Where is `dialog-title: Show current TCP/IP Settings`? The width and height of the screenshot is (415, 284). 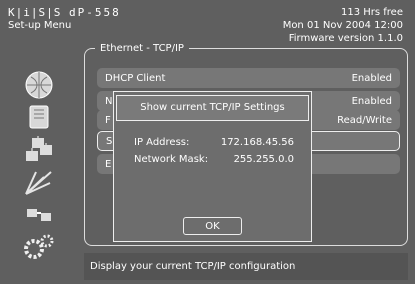 dialog-title: Show current TCP/IP Settings is located at coordinates (212, 108).